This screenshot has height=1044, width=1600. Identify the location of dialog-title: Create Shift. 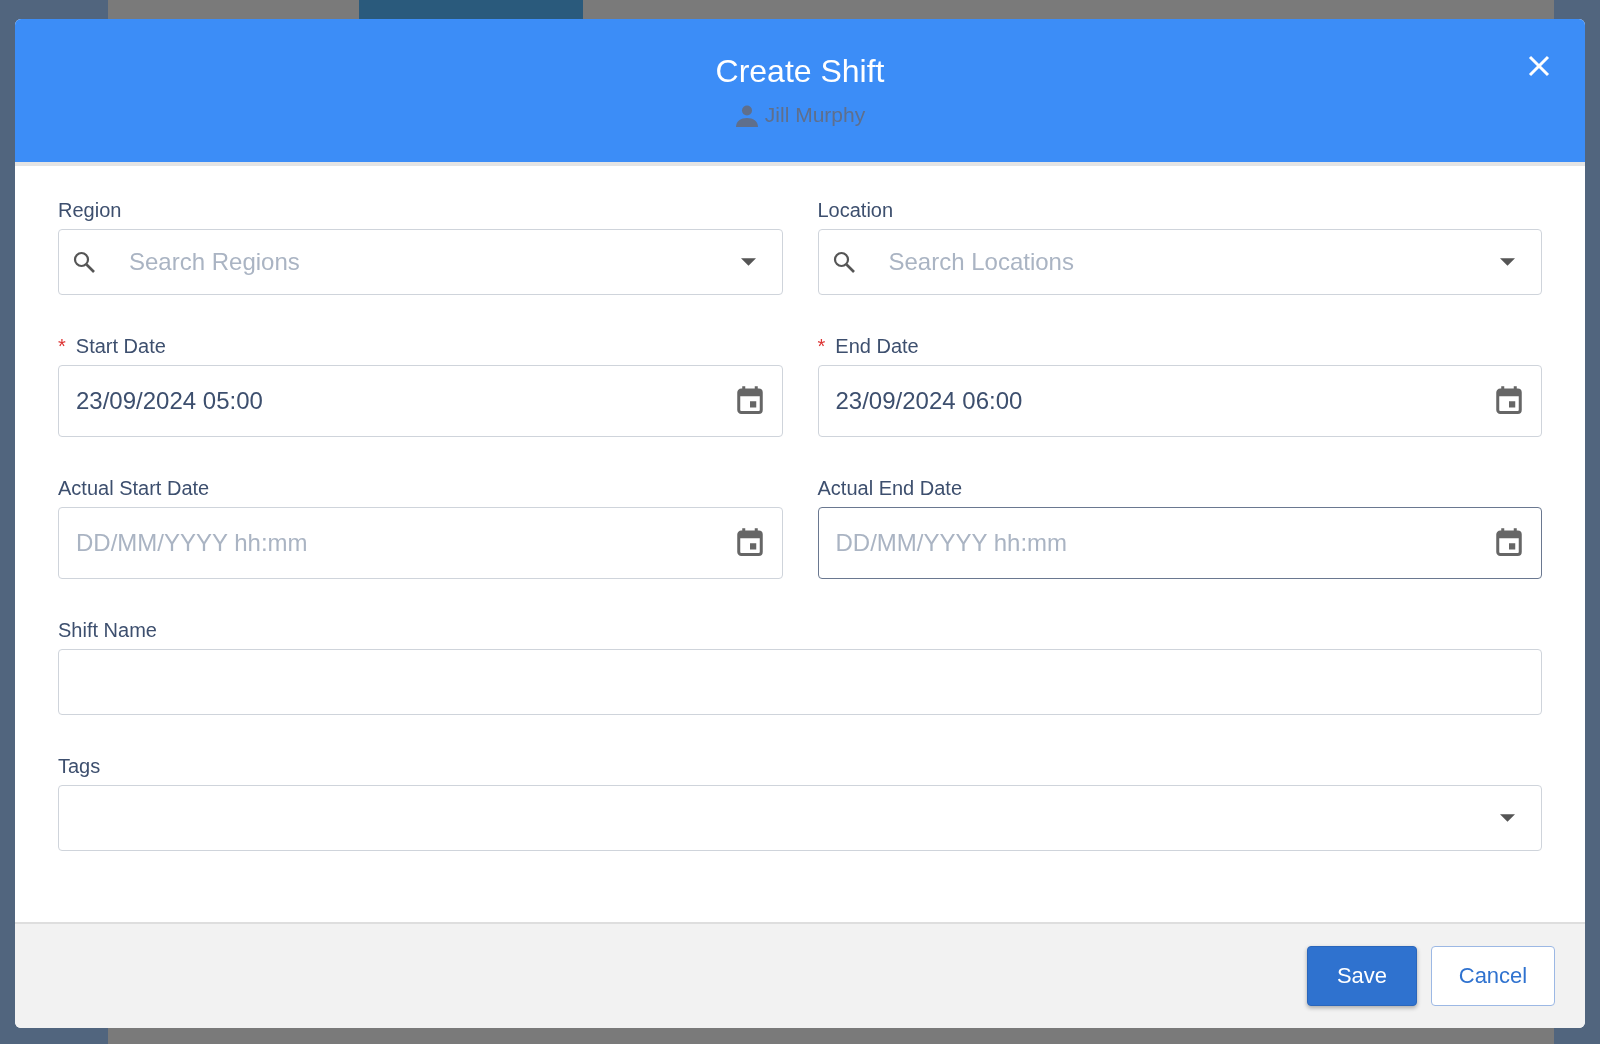
(800, 71).